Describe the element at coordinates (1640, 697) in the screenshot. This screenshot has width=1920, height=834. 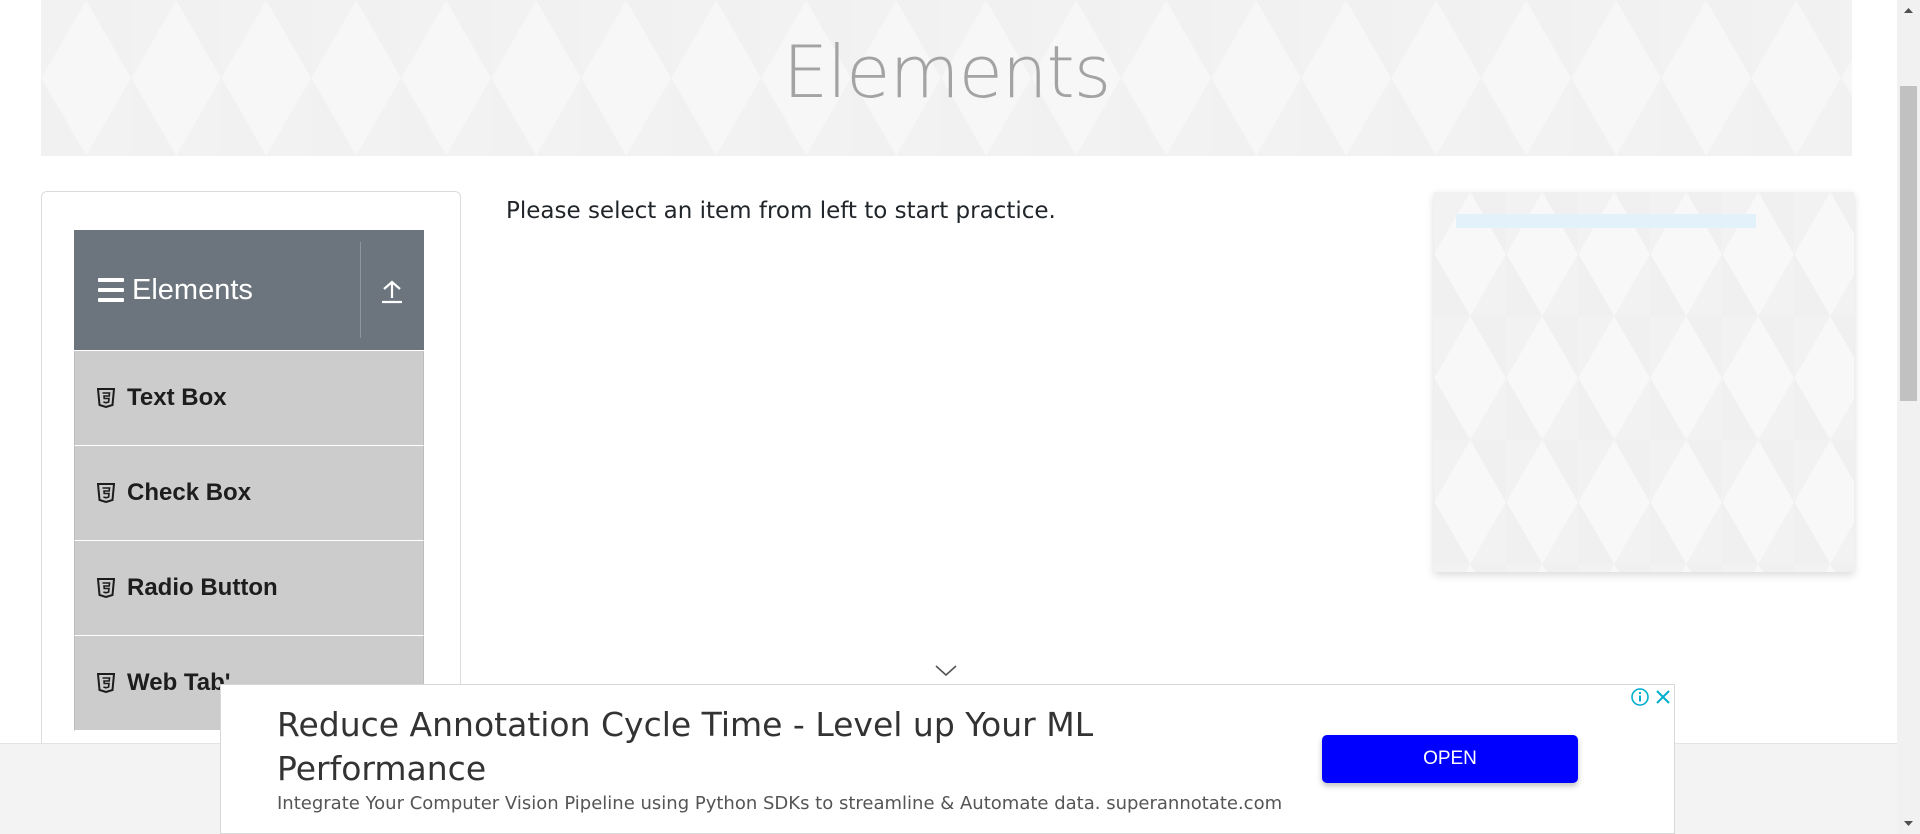
I see `info-icon` at that location.